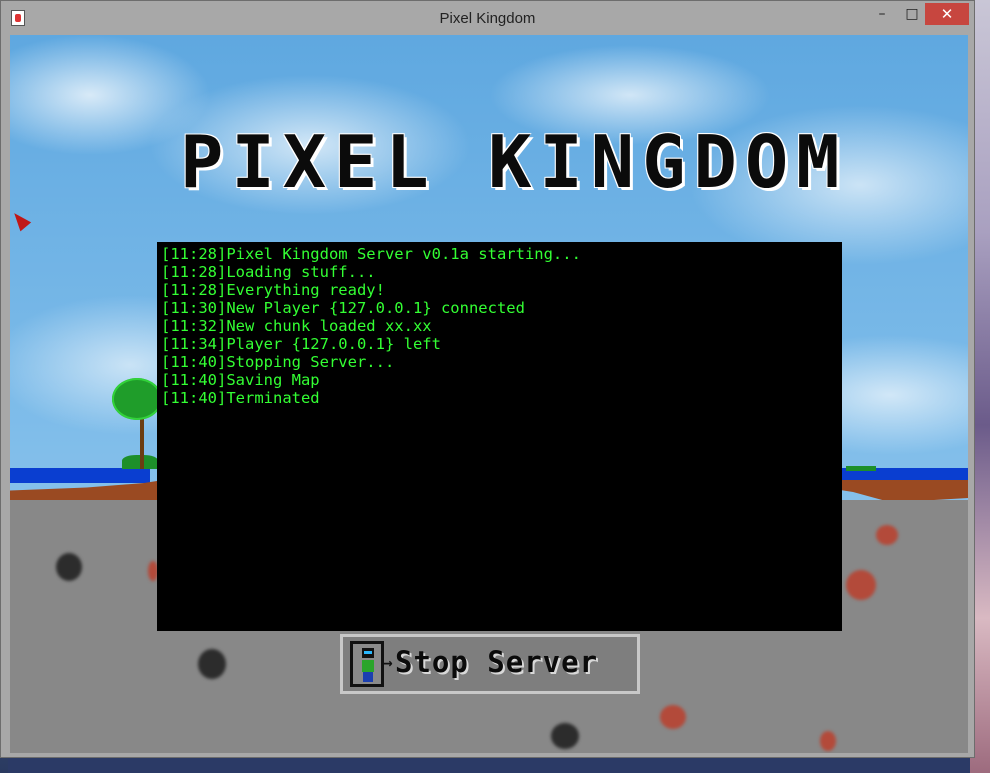 Image resolution: width=990 pixels, height=773 pixels. Describe the element at coordinates (142, 443) in the screenshot. I see `tree-trunk` at that location.